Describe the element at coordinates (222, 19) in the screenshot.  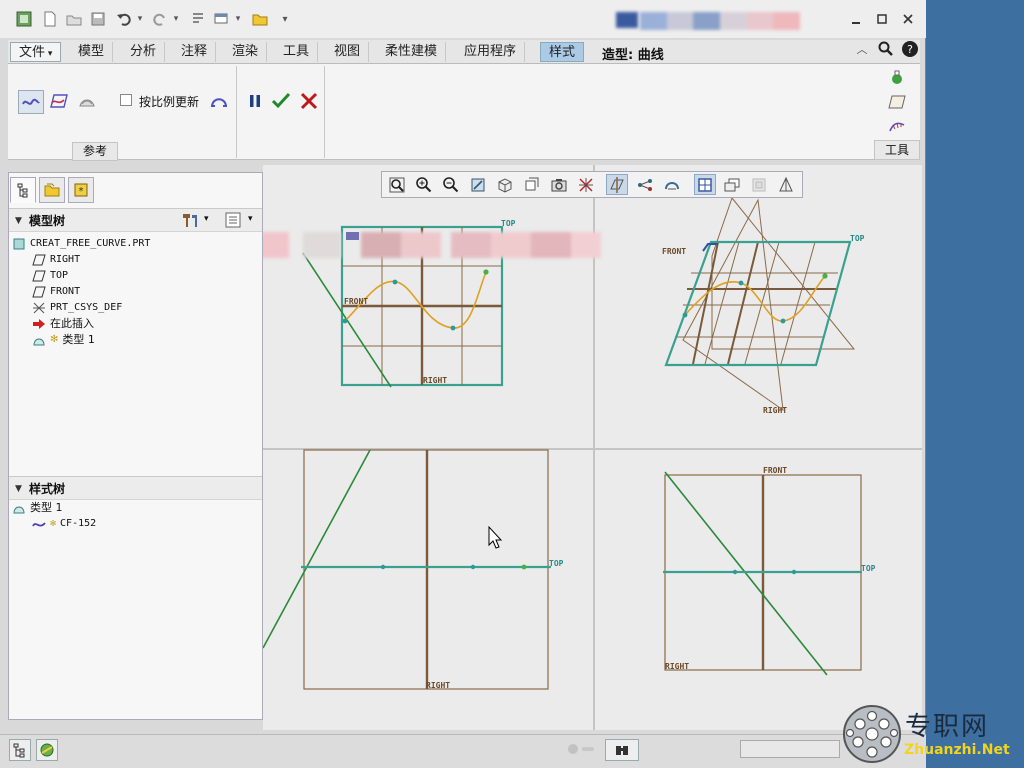
I see `windows-icon` at that location.